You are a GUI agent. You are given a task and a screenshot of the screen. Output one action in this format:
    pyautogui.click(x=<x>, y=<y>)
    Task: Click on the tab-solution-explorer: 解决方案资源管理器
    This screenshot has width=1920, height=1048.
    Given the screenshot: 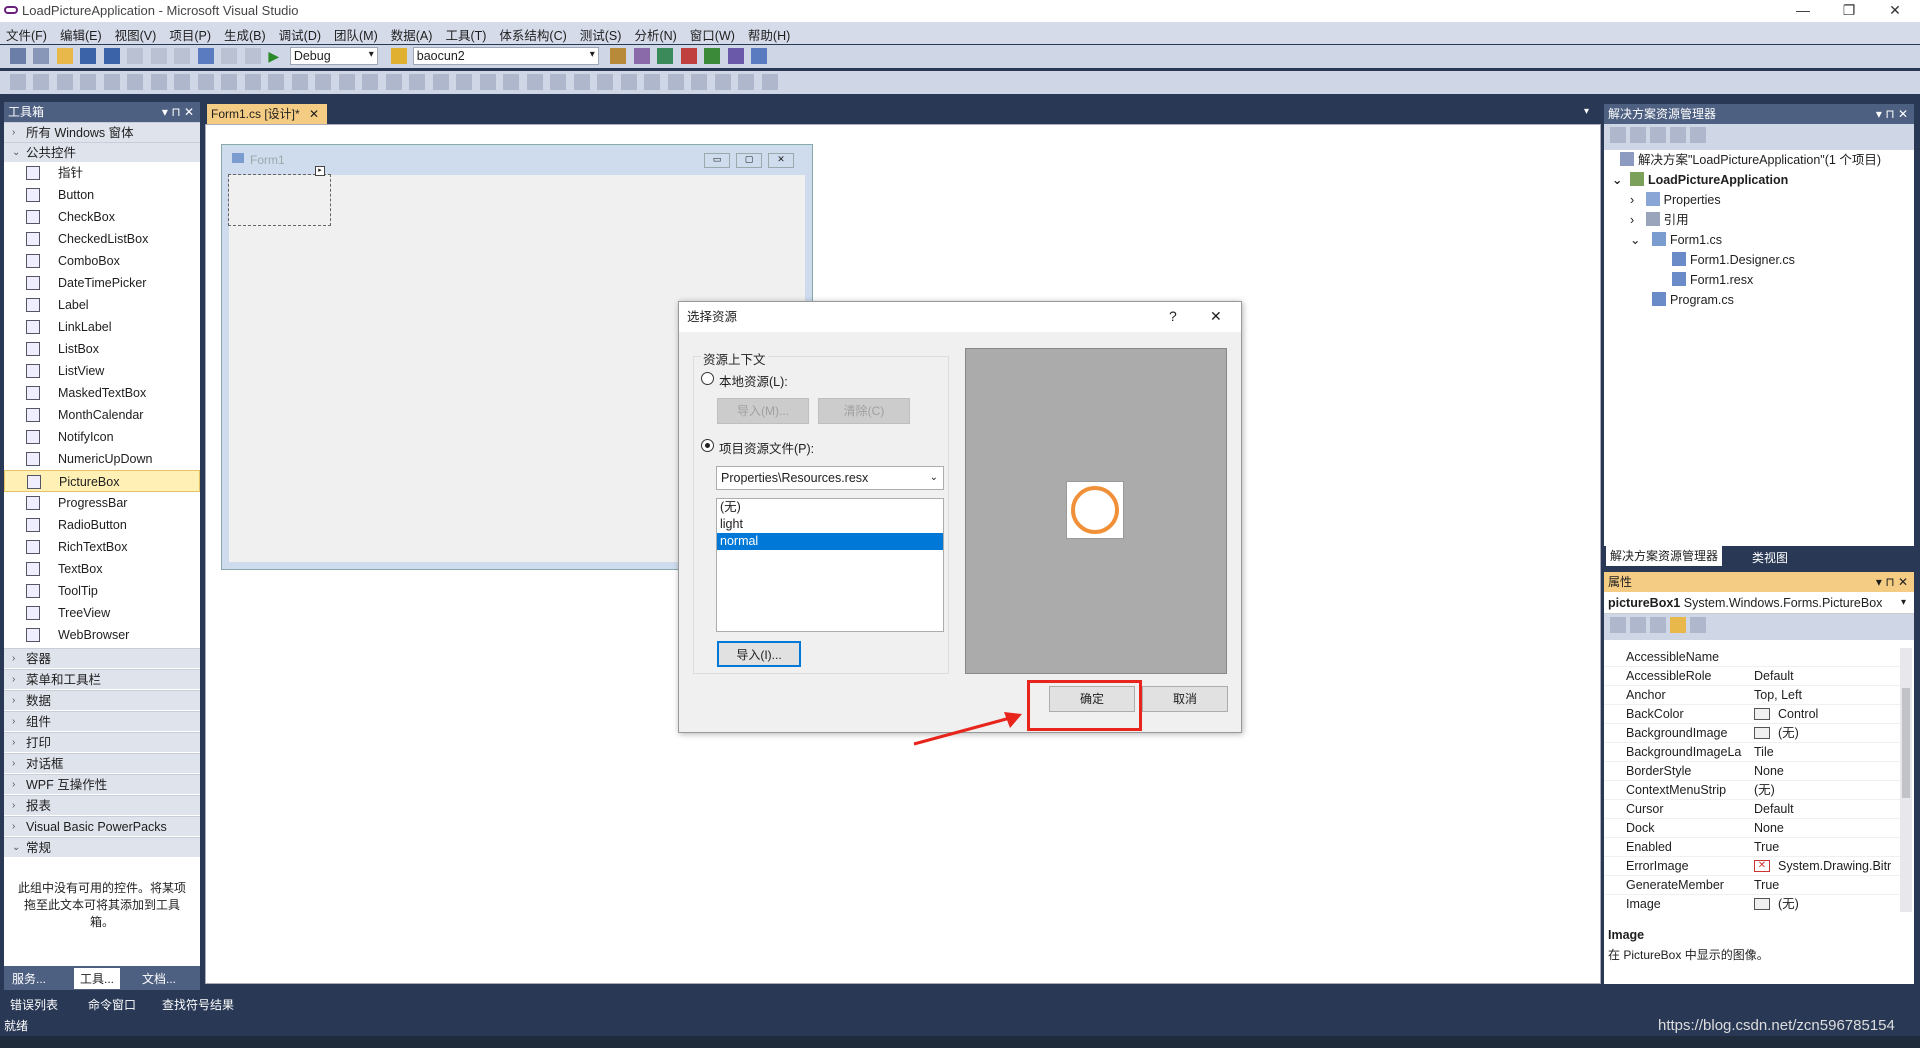 What is the action you would take?
    pyautogui.click(x=1664, y=556)
    